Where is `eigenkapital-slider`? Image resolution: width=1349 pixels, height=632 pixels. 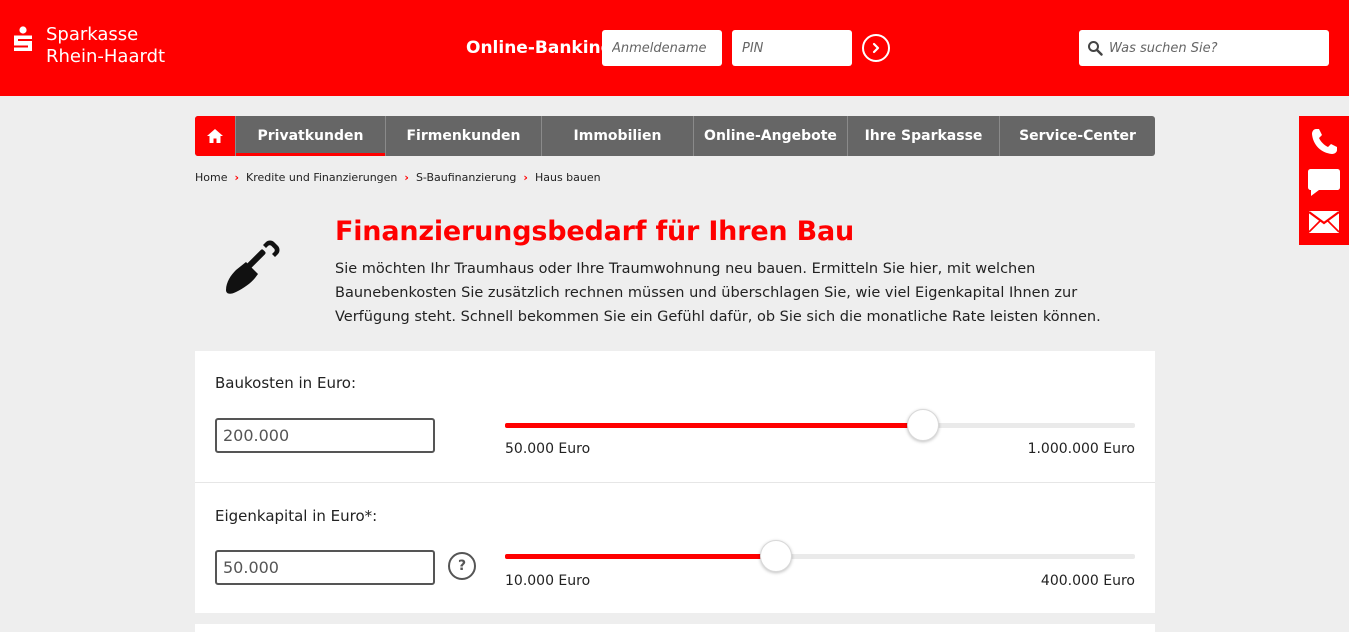 eigenkapital-slider is located at coordinates (820, 556).